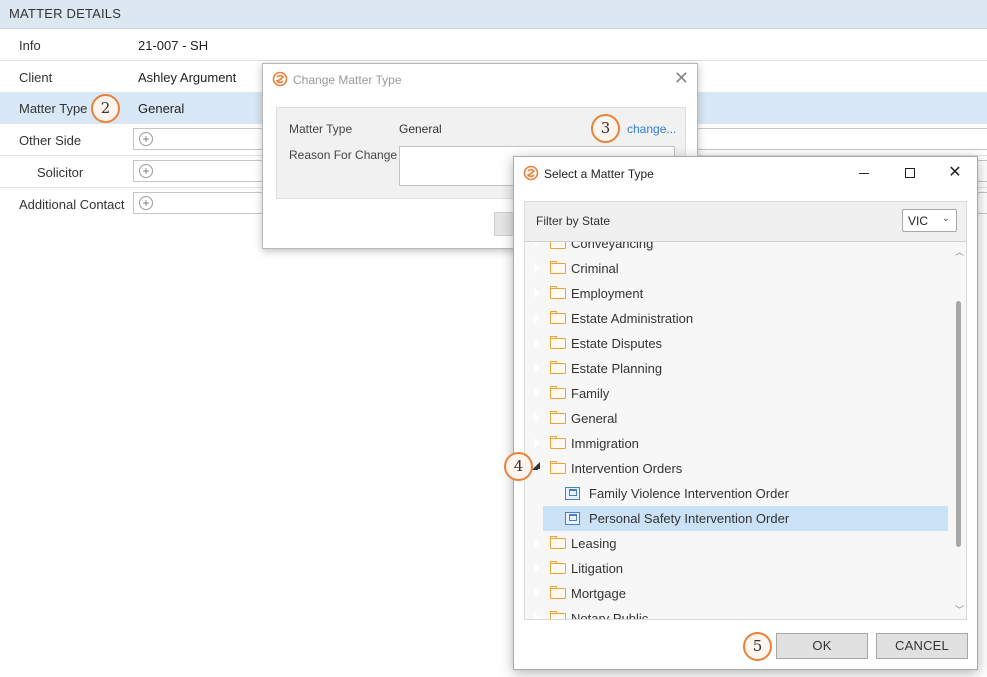  Describe the element at coordinates (617, 343) in the screenshot. I see `tree-item-label: Estate Disputes` at that location.